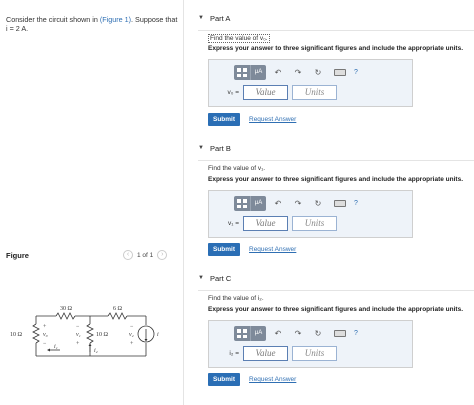 The width and height of the screenshot is (474, 405). I want to click on variable-label: v₀ =, so click(233, 92).